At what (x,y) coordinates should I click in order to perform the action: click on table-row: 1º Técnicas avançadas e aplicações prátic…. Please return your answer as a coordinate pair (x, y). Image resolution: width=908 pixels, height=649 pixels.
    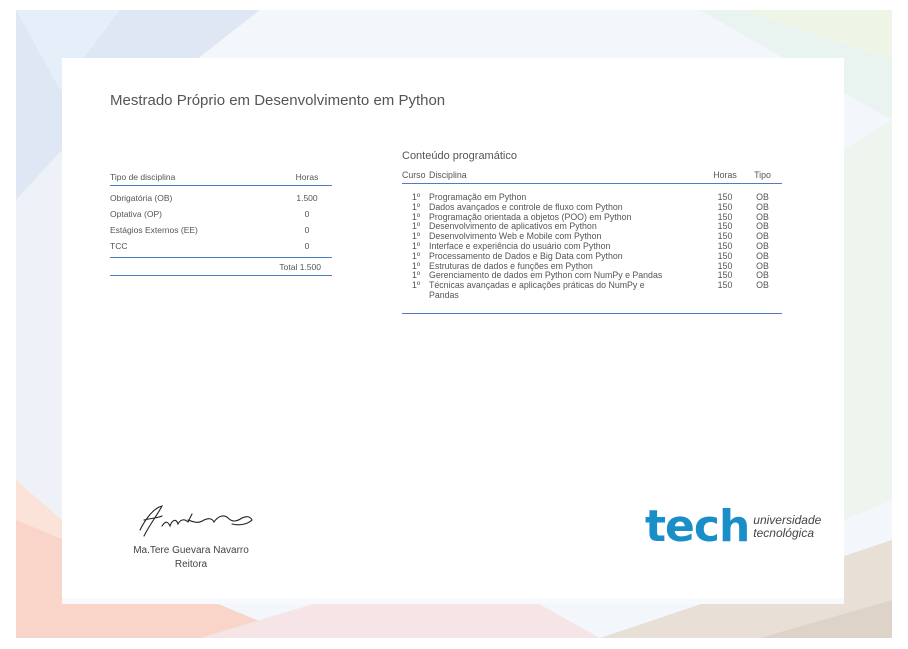
    Looking at the image, I should click on (592, 285).